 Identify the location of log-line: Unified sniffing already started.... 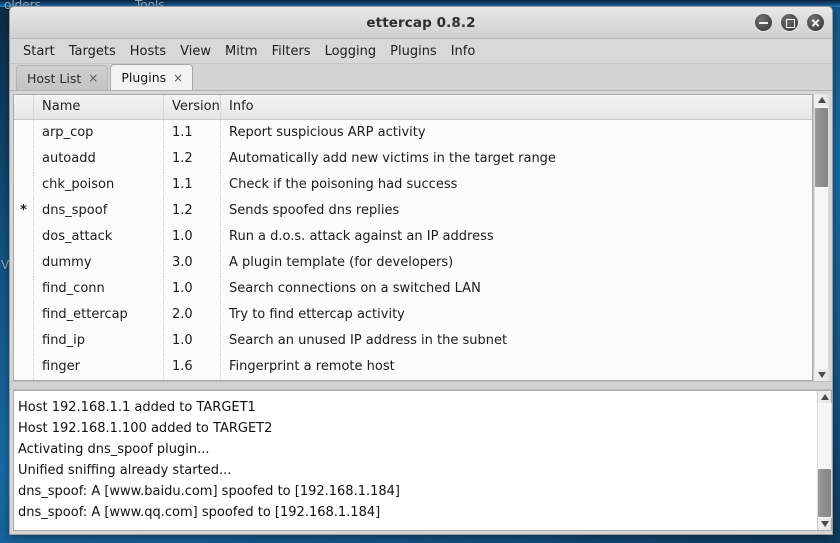
(125, 470).